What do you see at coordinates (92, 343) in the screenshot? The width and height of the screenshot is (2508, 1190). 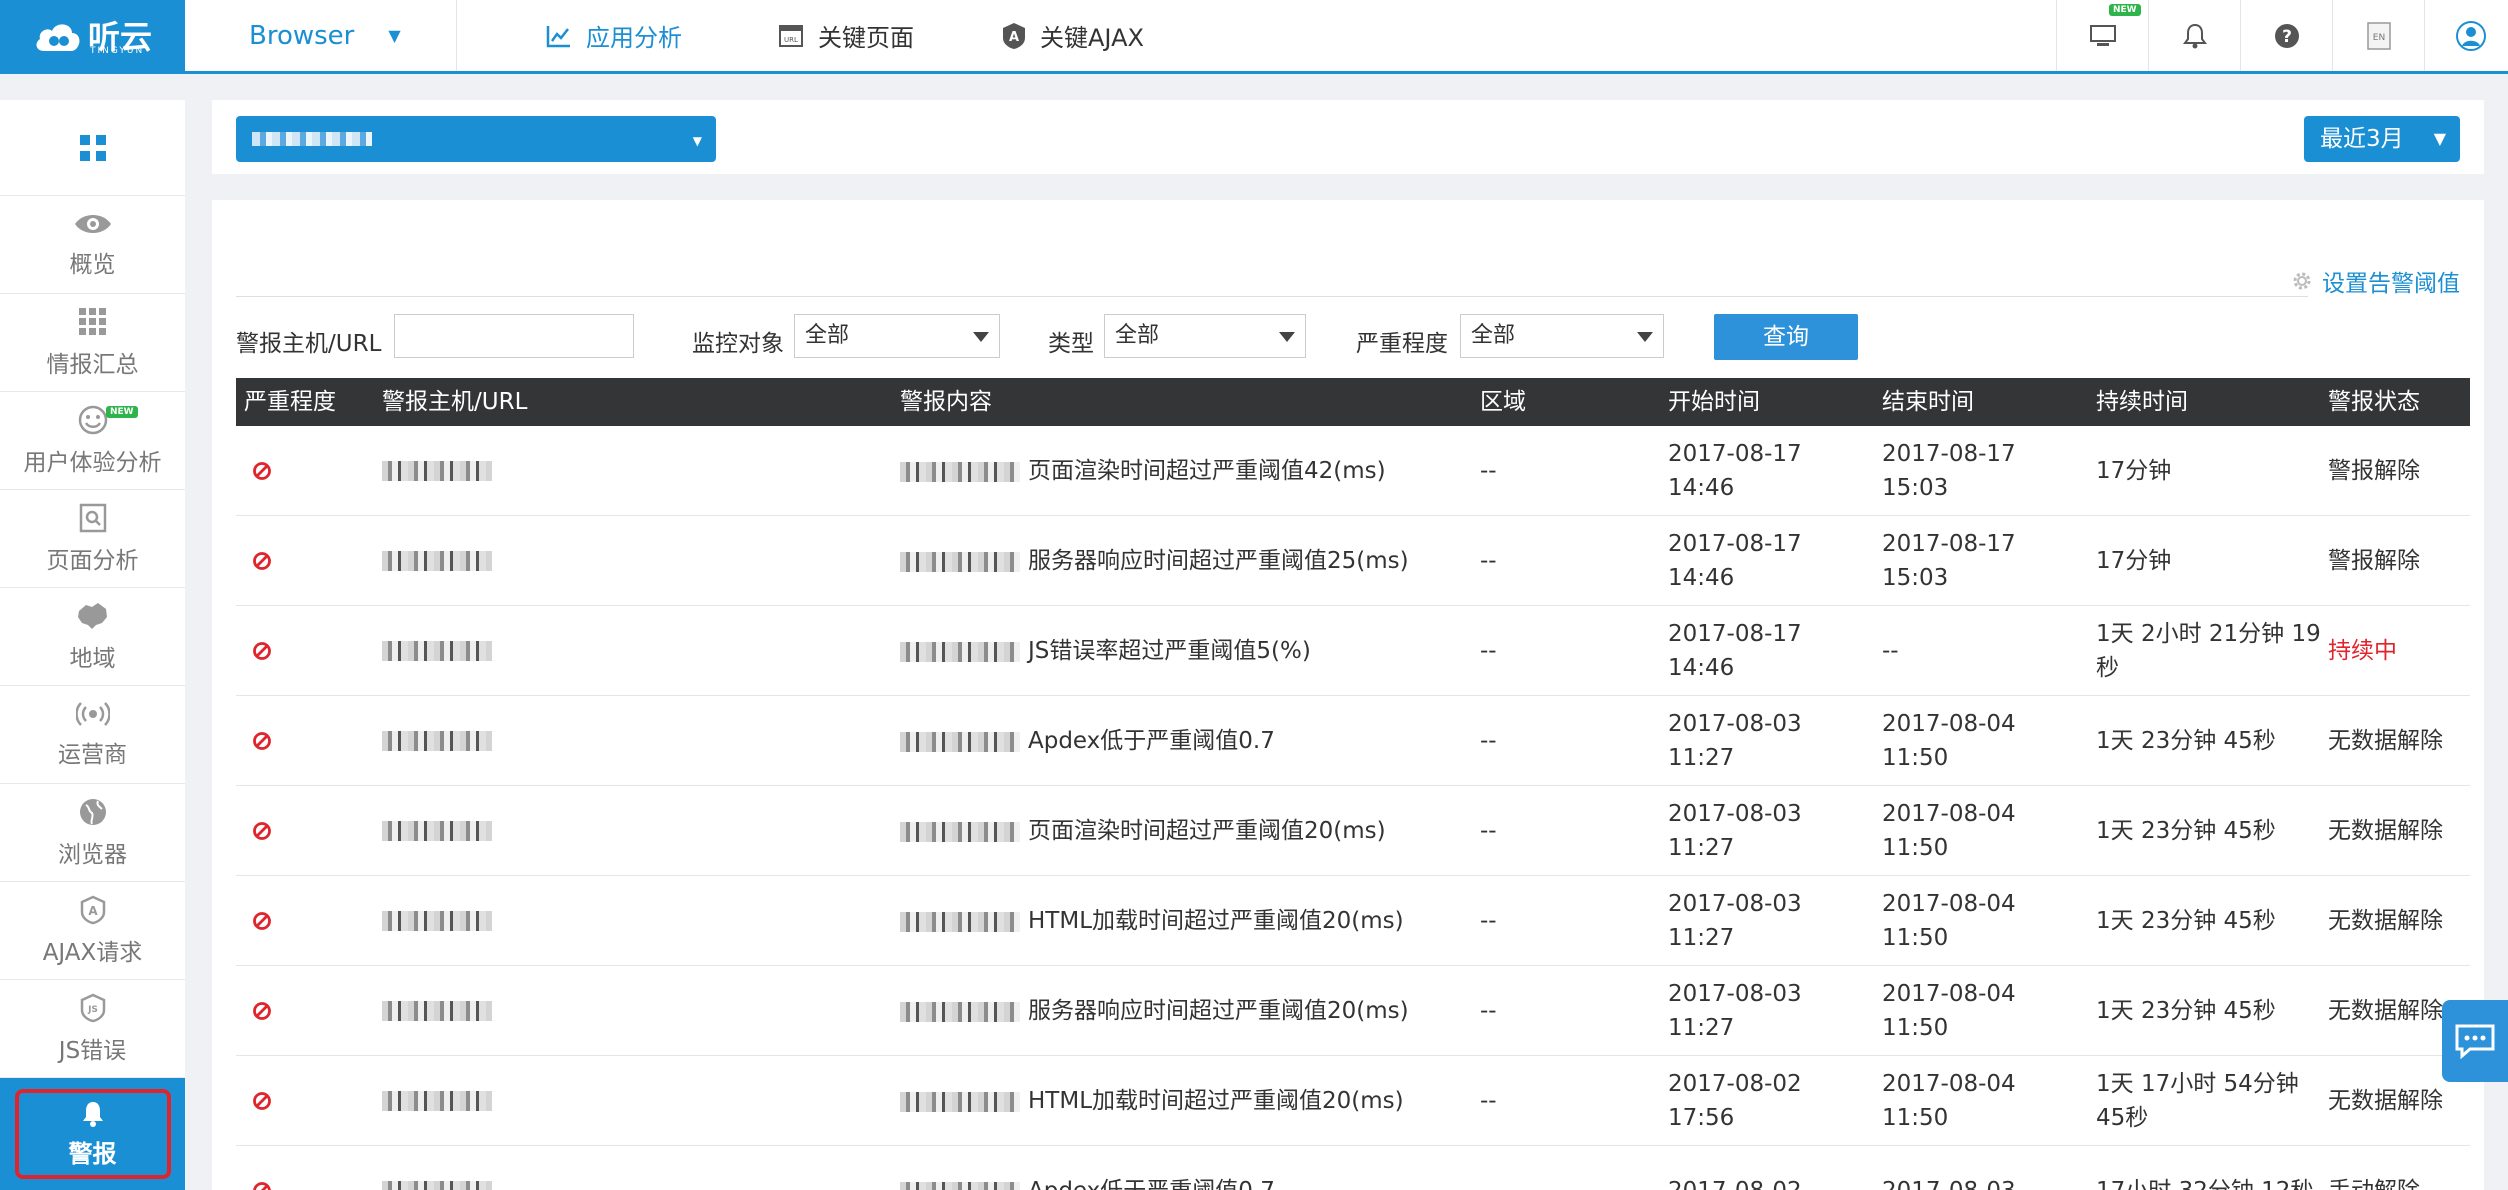 I see `sidebar-item-summary: 情报汇总` at bounding box center [92, 343].